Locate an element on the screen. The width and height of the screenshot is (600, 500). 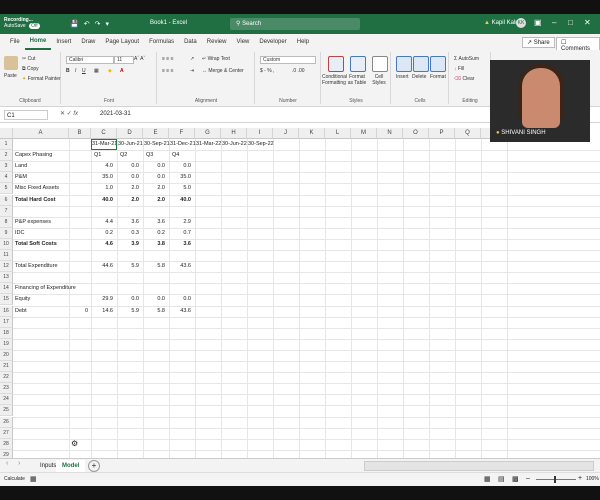
column-header-k: K is located at coordinates (312, 133).